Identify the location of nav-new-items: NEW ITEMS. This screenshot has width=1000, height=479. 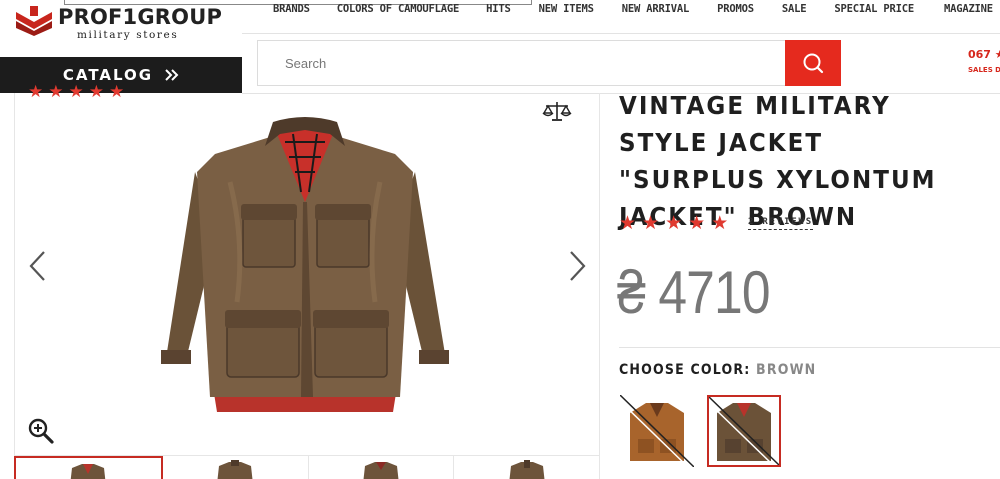
(566, 9).